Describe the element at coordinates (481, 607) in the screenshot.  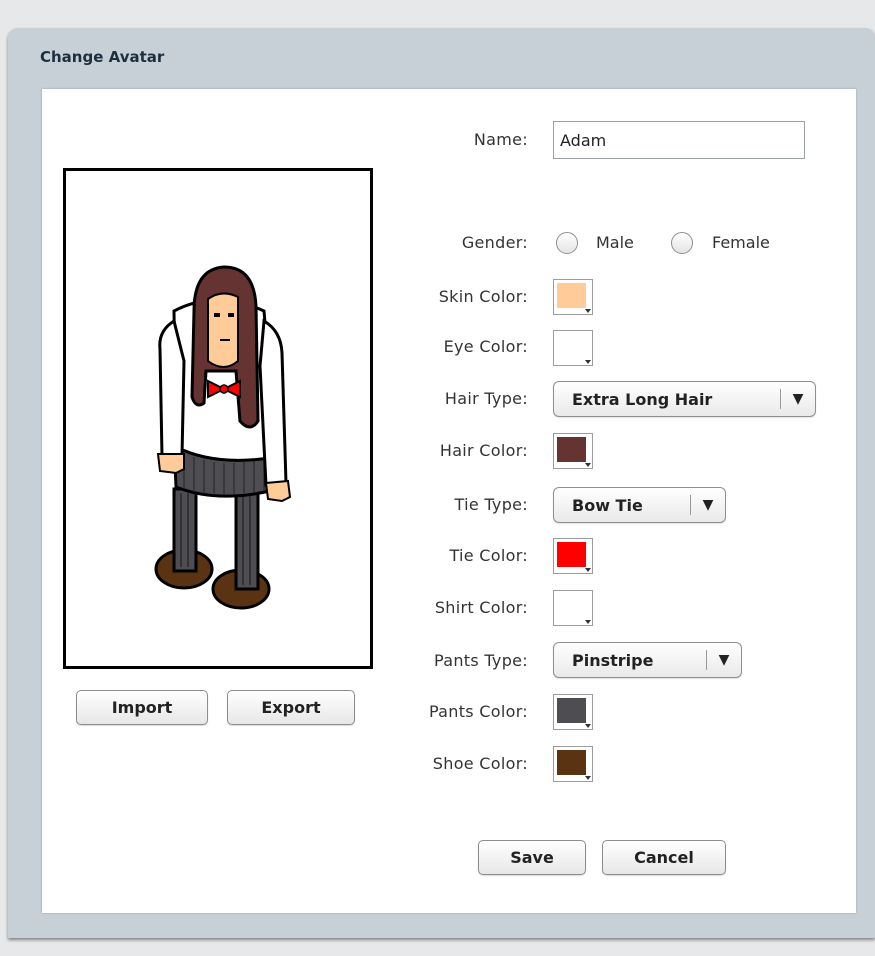
I see `shirt-color-label: Shirt Color:` at that location.